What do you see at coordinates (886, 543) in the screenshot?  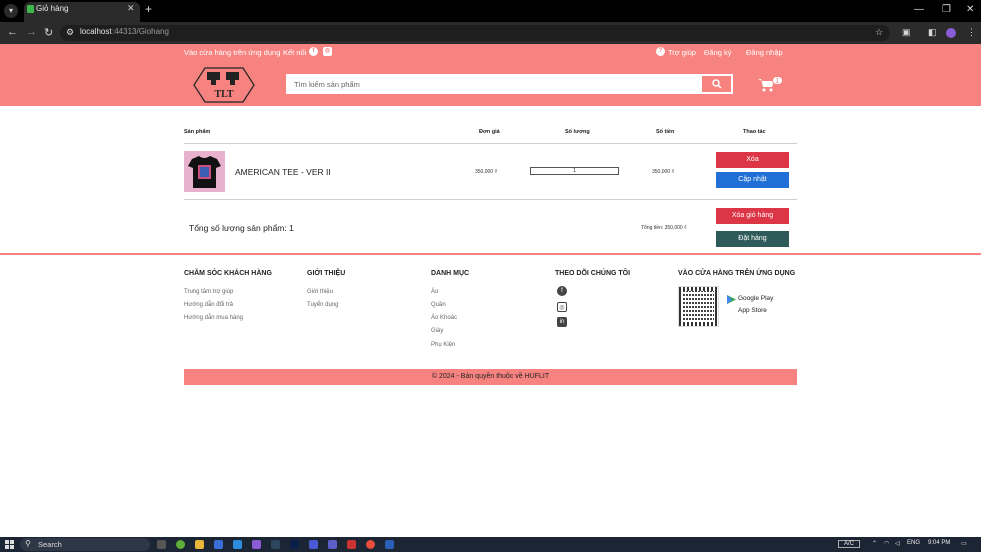 I see `wifi-icon: ◠` at bounding box center [886, 543].